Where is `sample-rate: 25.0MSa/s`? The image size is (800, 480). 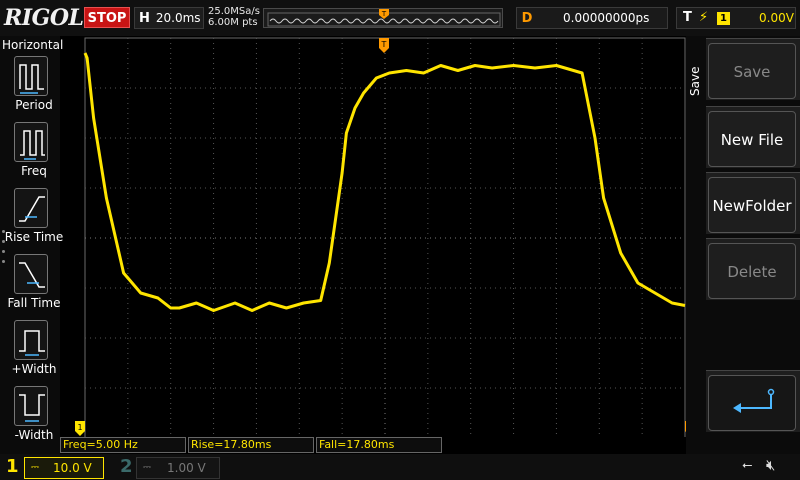 sample-rate: 25.0MSa/s is located at coordinates (234, 11).